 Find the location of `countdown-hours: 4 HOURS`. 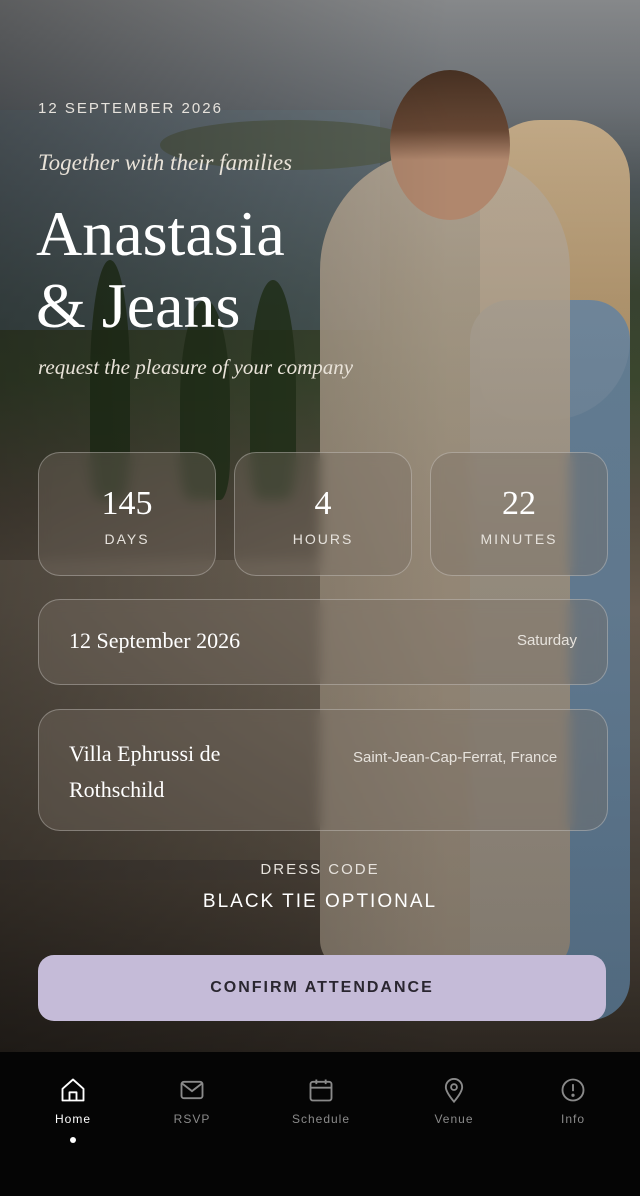

countdown-hours: 4 HOURS is located at coordinates (323, 514).